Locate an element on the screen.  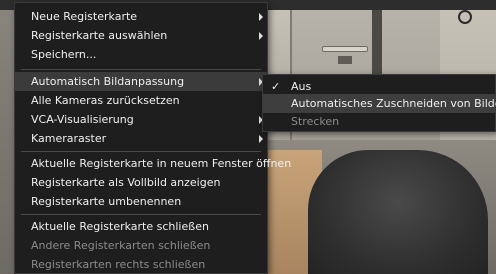
menu-item-auto-image-fit: Automatisch Bildanpassung is located at coordinates (141, 81).